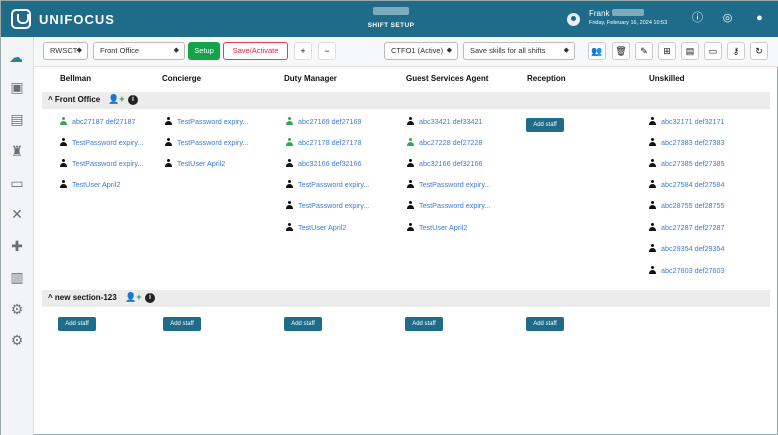  I want to click on bell-icon: ●, so click(759, 18).